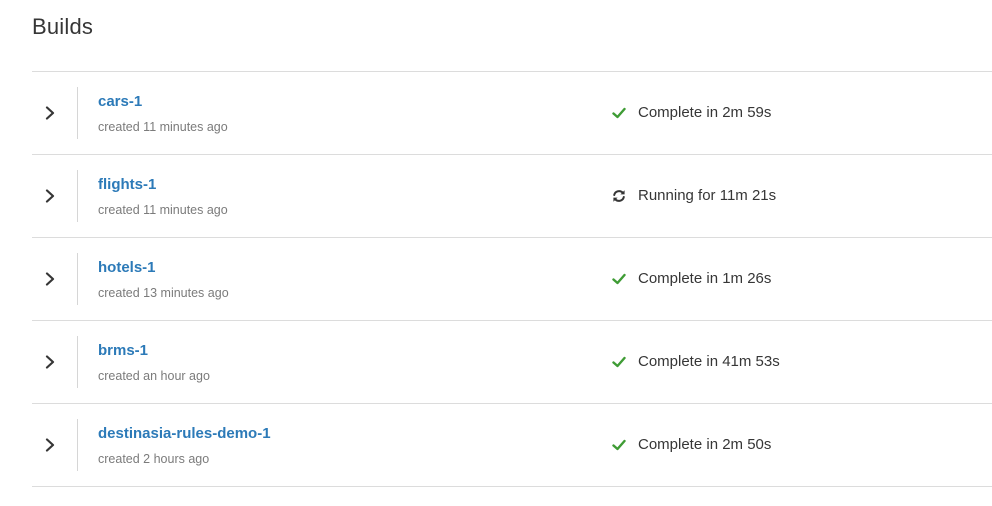  I want to click on build-status: Complete in 2m 59s, so click(691, 112).